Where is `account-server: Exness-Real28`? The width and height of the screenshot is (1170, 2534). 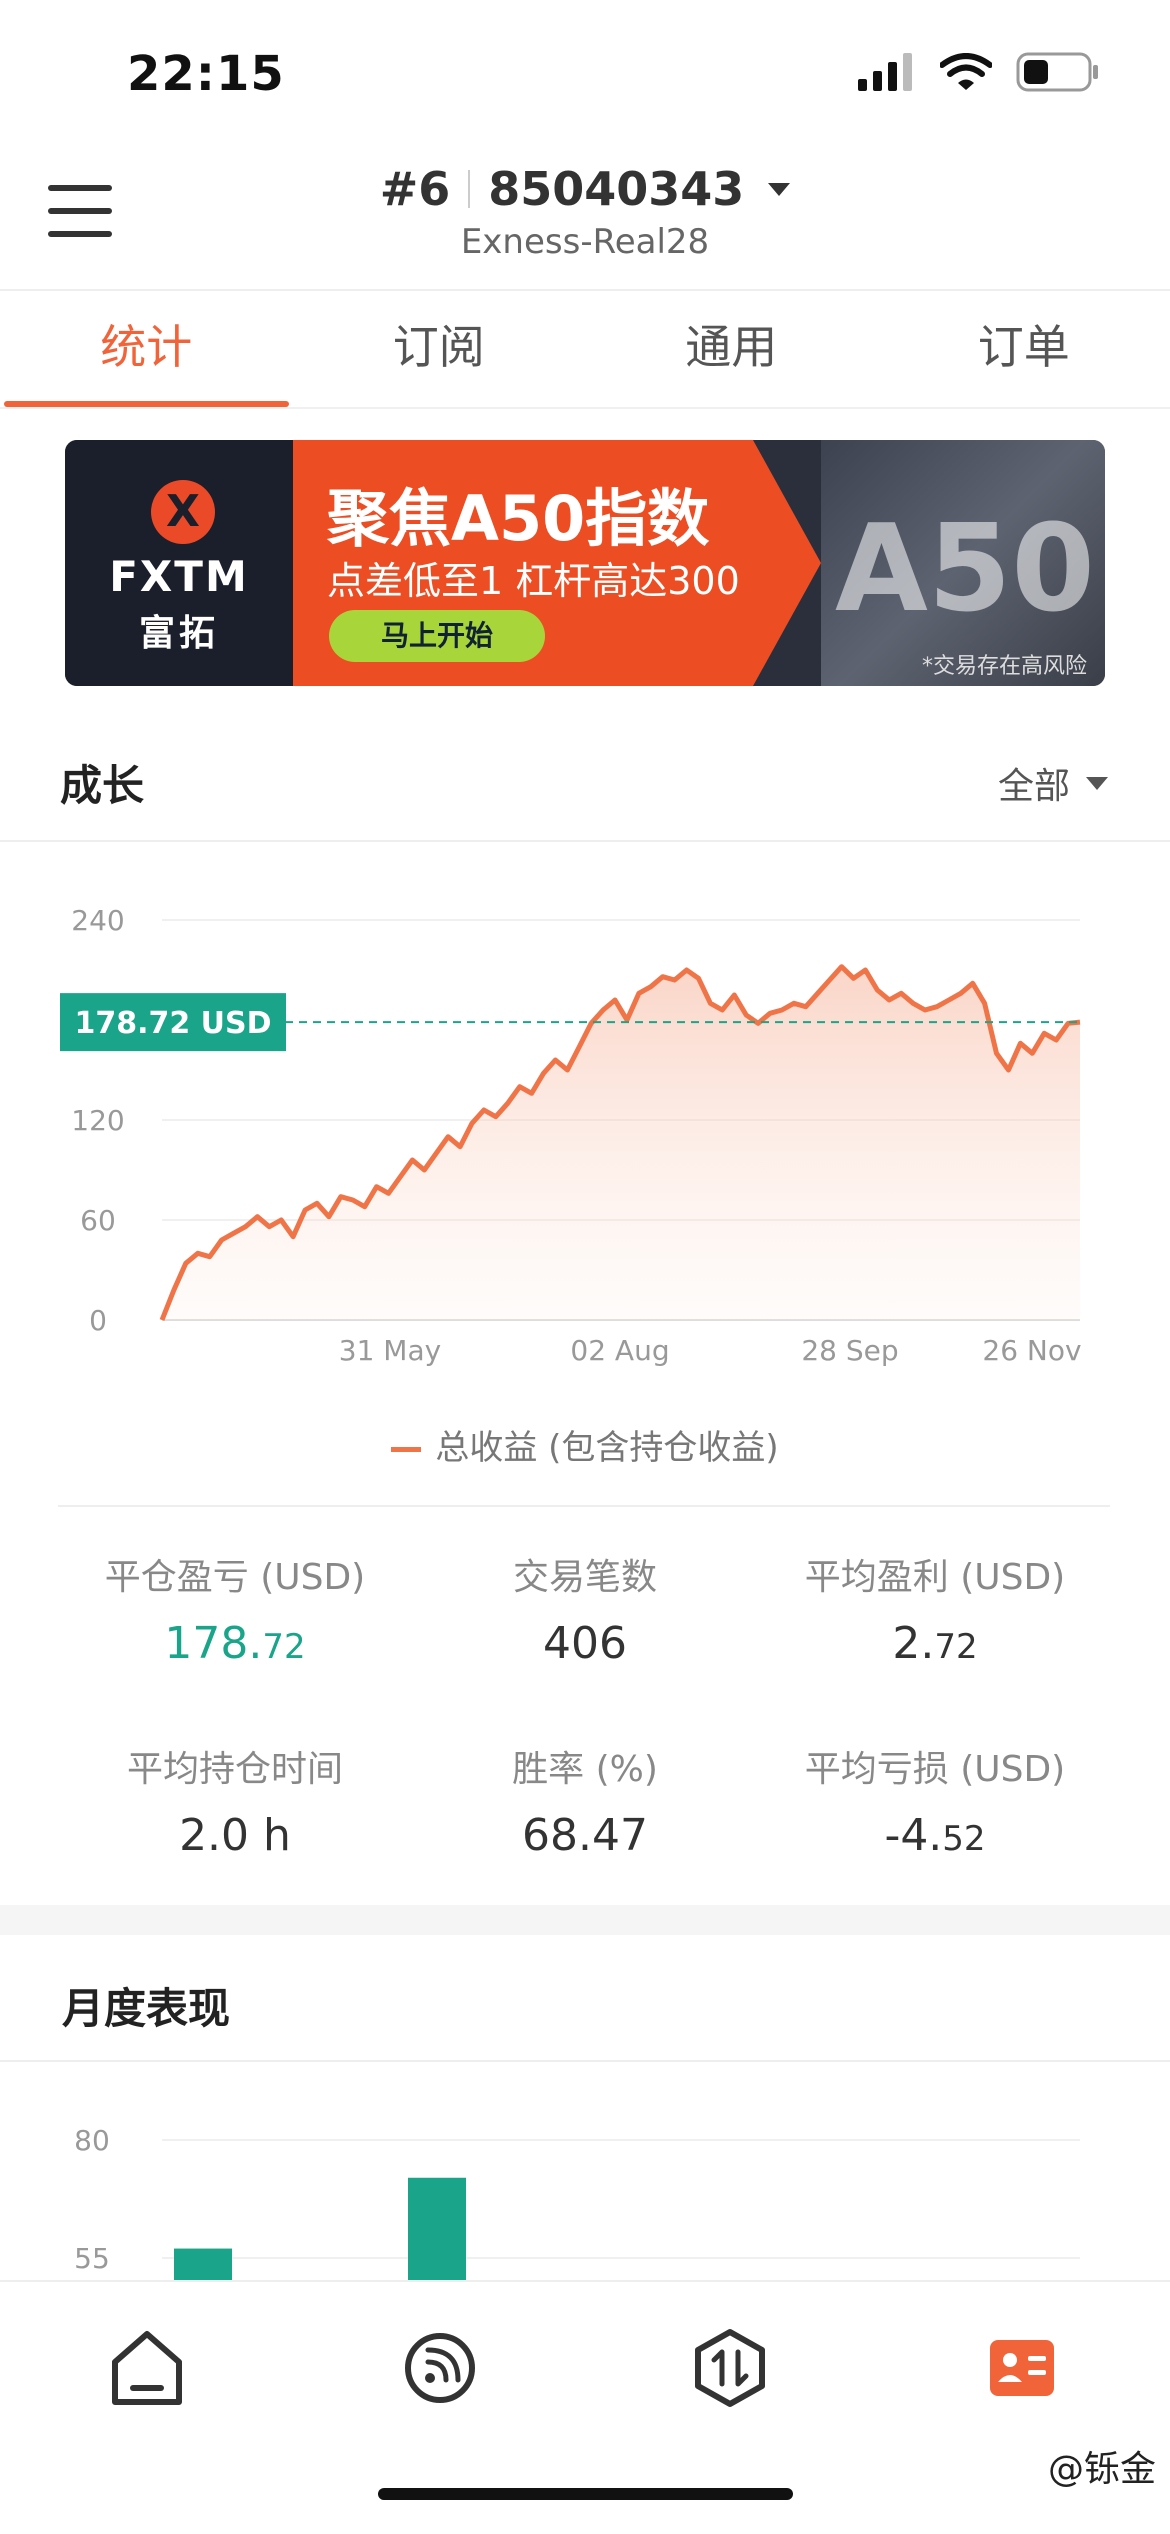 account-server: Exness-Real28 is located at coordinates (585, 242).